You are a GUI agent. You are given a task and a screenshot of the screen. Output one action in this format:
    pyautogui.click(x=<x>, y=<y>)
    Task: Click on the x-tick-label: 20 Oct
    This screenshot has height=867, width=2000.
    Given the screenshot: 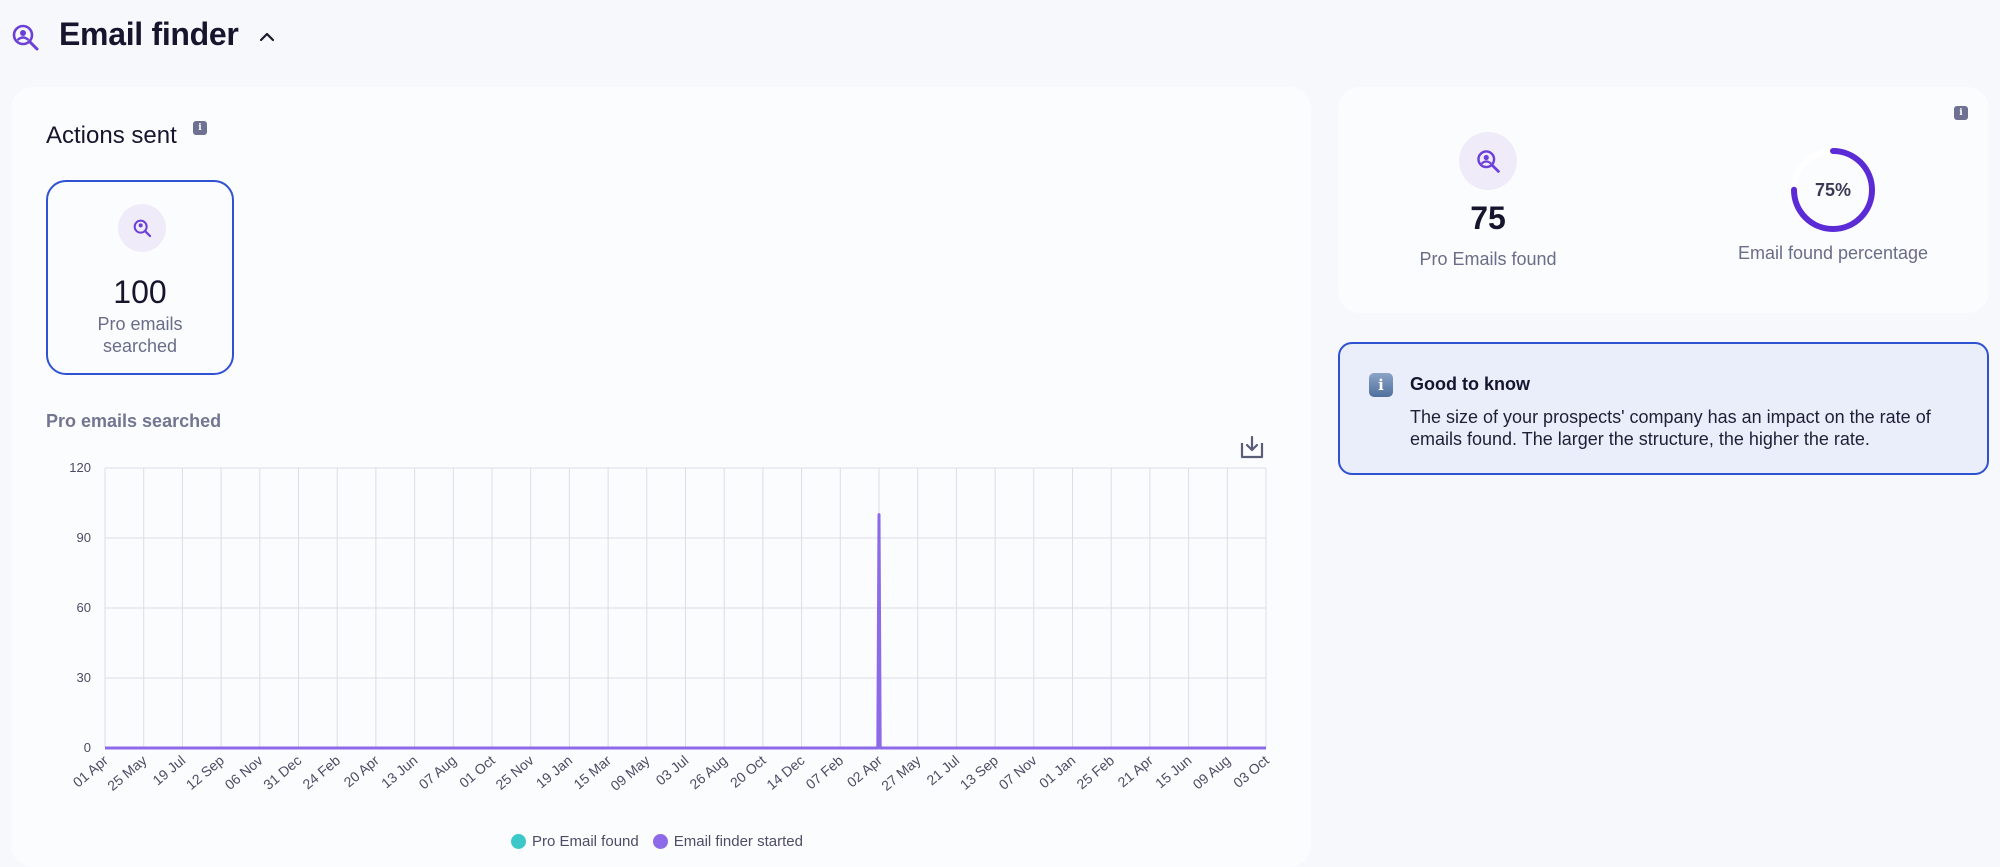 What is the action you would take?
    pyautogui.click(x=748, y=771)
    